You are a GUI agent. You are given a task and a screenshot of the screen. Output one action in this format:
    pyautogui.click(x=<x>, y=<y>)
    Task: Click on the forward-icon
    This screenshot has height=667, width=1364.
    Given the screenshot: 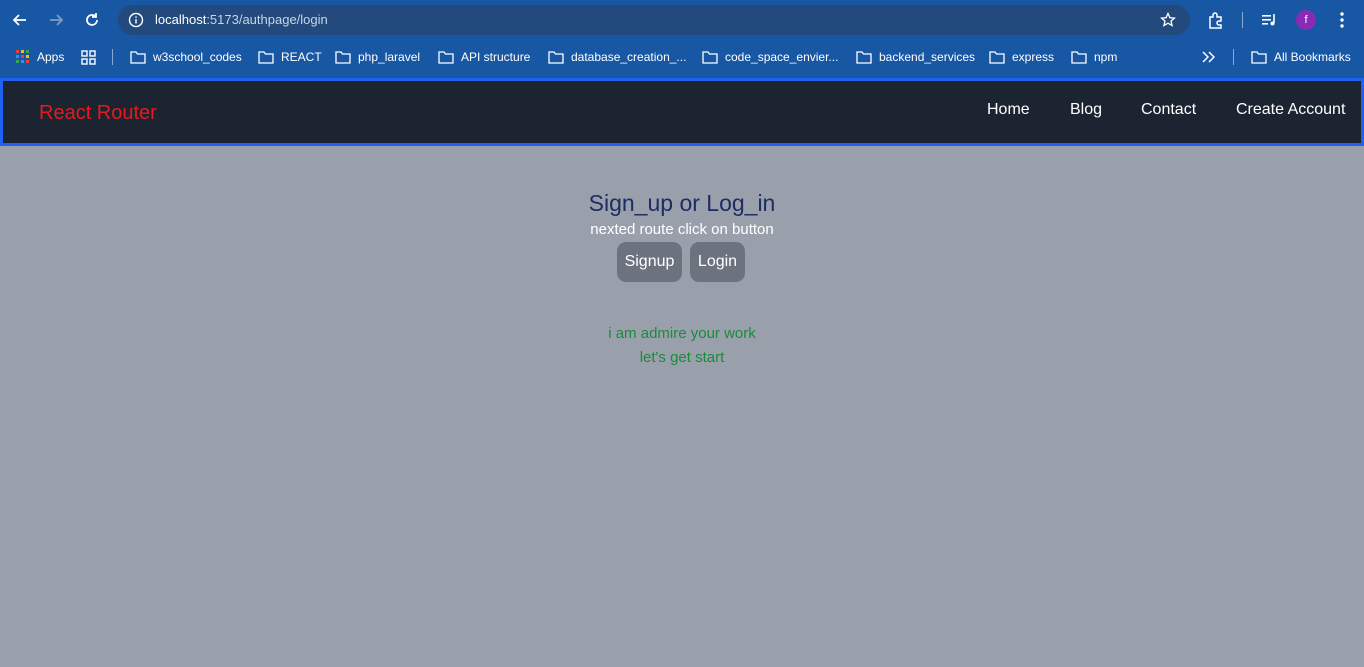 What is the action you would take?
    pyautogui.click(x=56, y=20)
    